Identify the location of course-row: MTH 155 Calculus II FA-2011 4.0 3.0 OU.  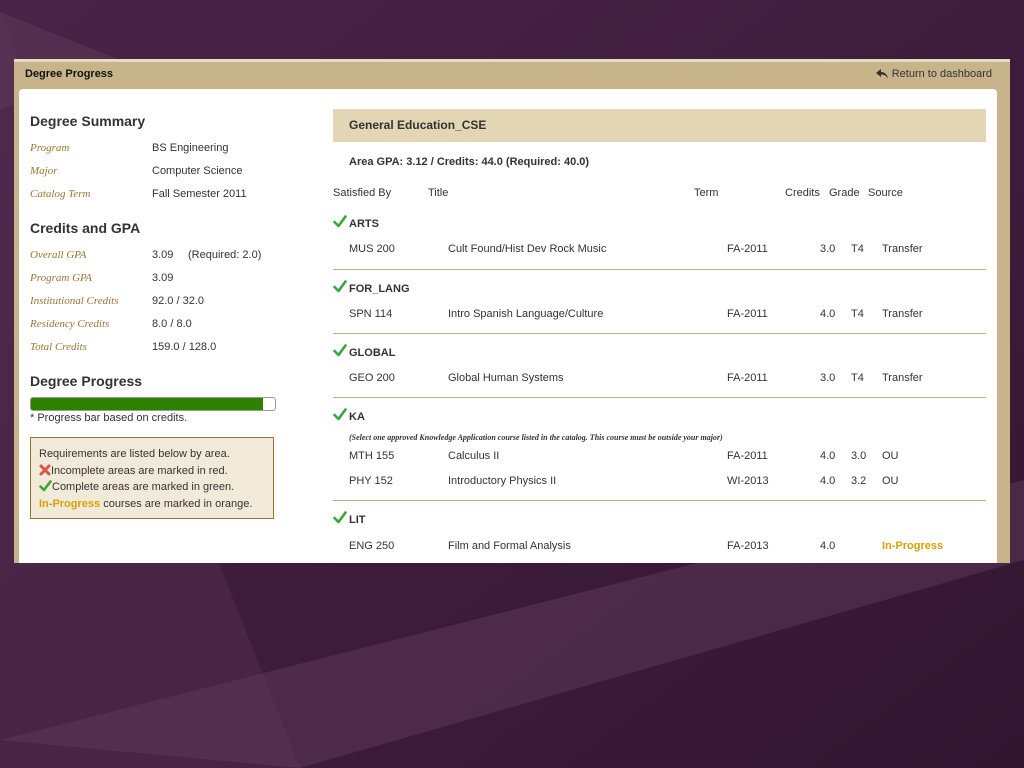
(659, 457).